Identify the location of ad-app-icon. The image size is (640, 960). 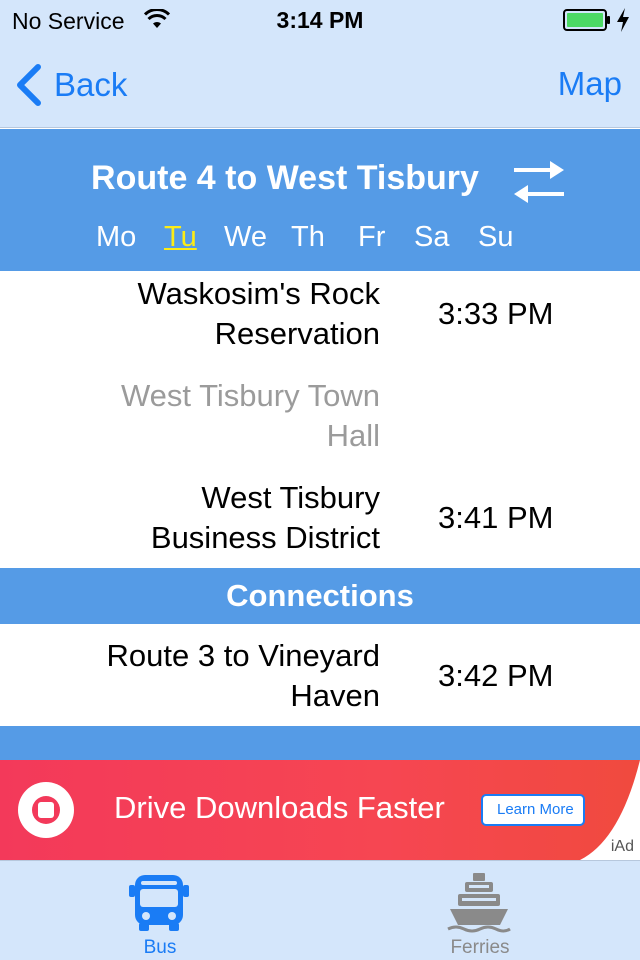
(46, 810).